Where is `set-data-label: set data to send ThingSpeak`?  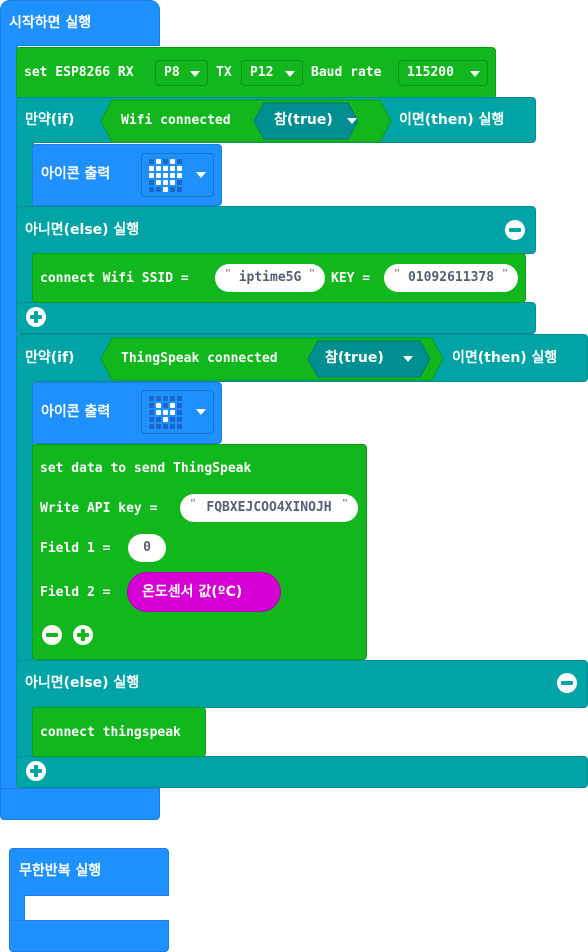 set-data-label: set data to send ThingSpeak is located at coordinates (146, 468).